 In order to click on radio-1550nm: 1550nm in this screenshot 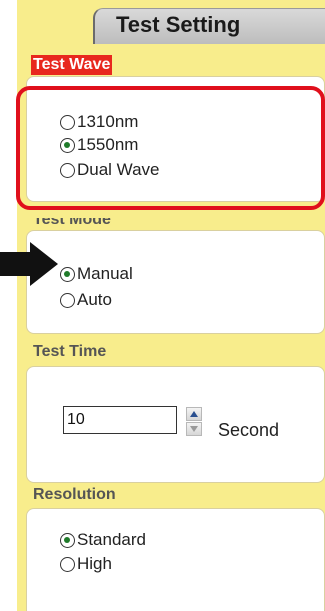, I will do `click(99, 145)`.